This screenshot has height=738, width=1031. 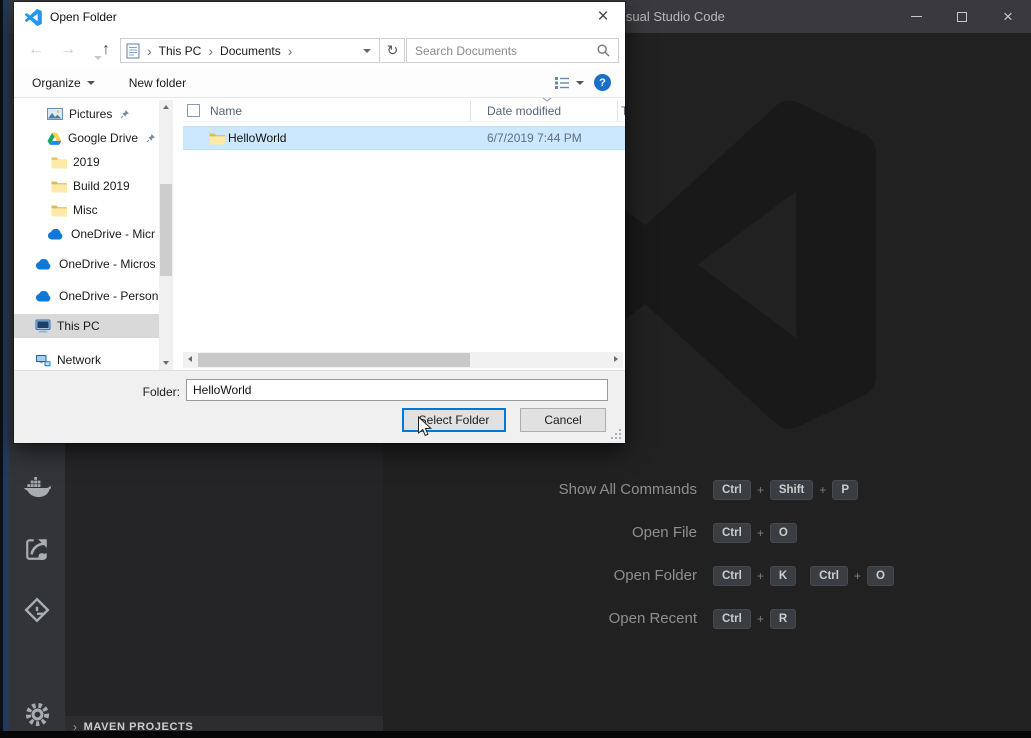 I want to click on scroll-right-arrow, so click(x=616, y=359).